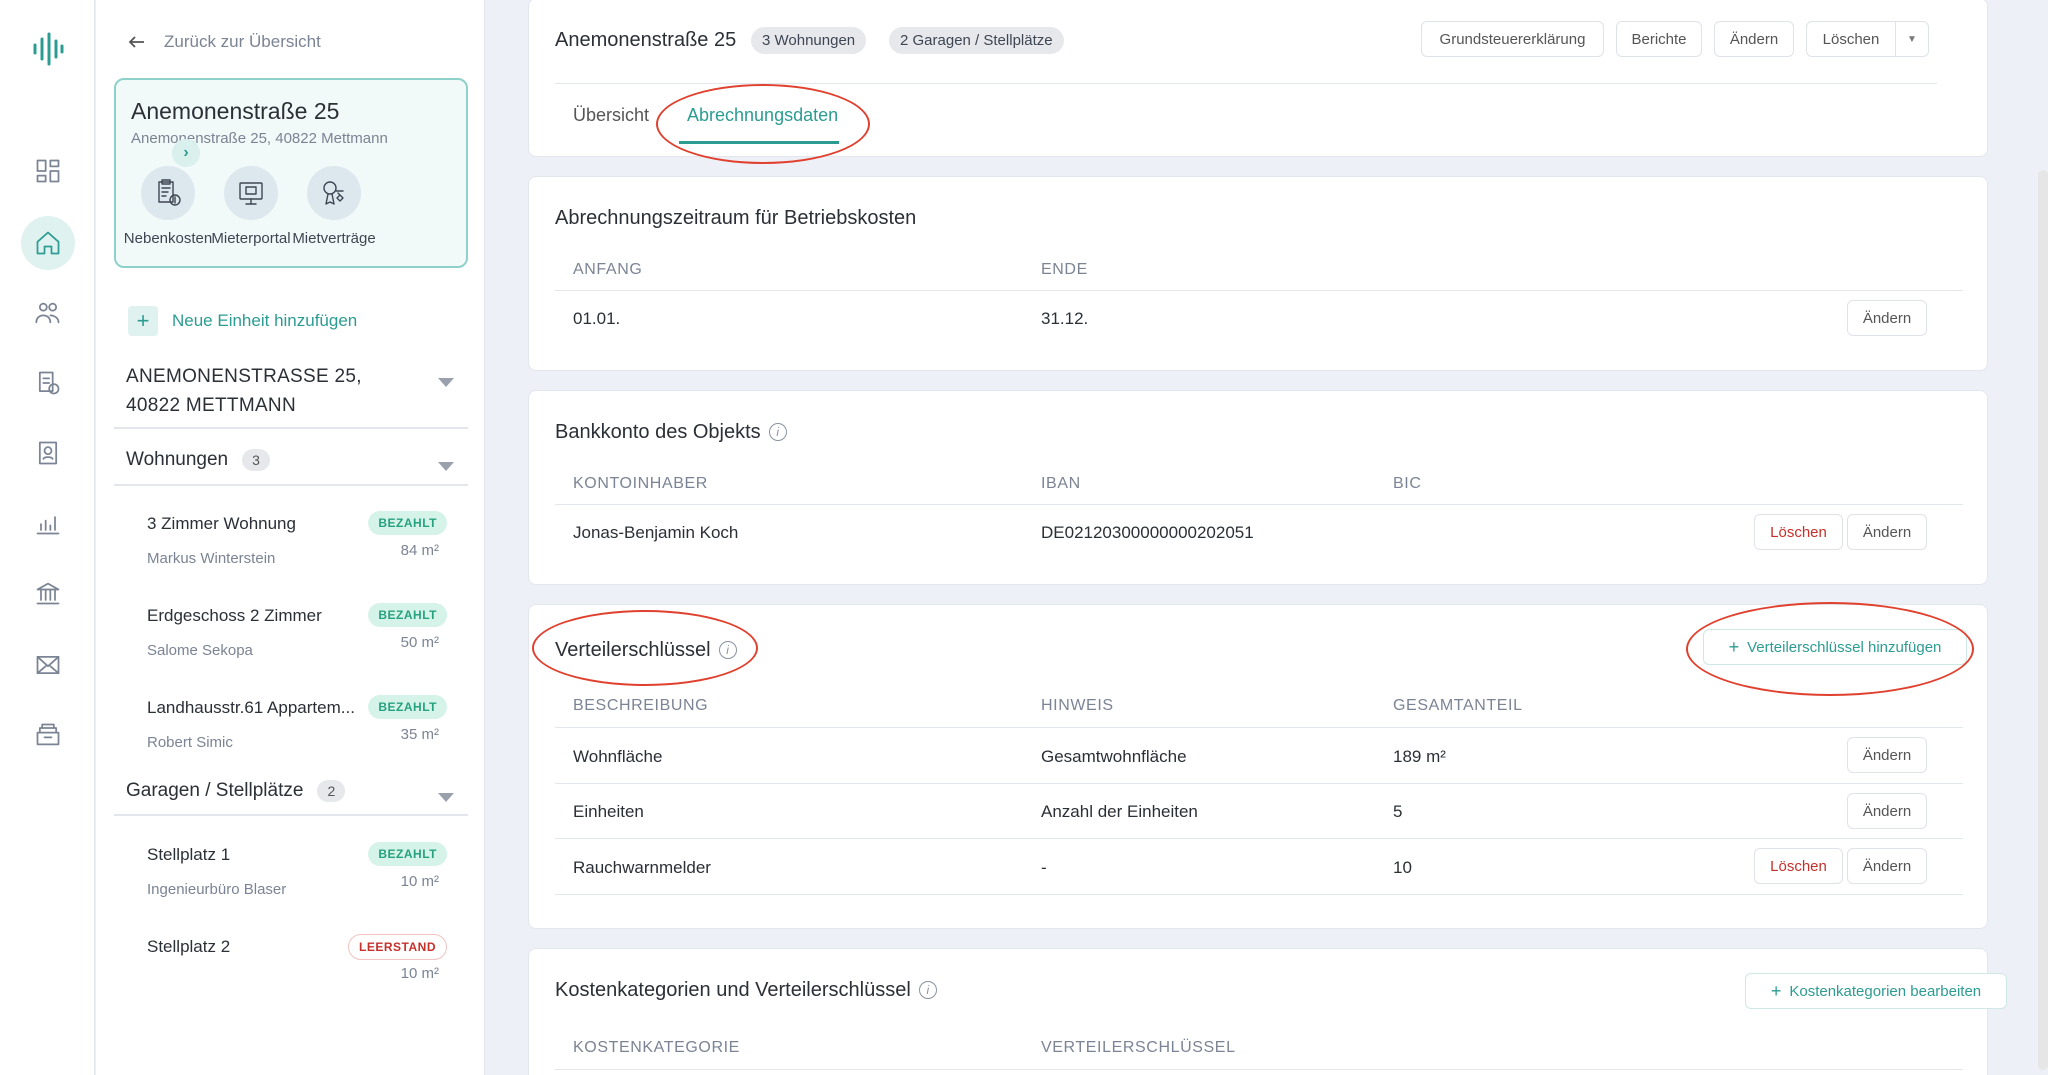 This screenshot has height=1075, width=2048. What do you see at coordinates (256, 460) in the screenshot?
I see `group-count-badge: 3` at bounding box center [256, 460].